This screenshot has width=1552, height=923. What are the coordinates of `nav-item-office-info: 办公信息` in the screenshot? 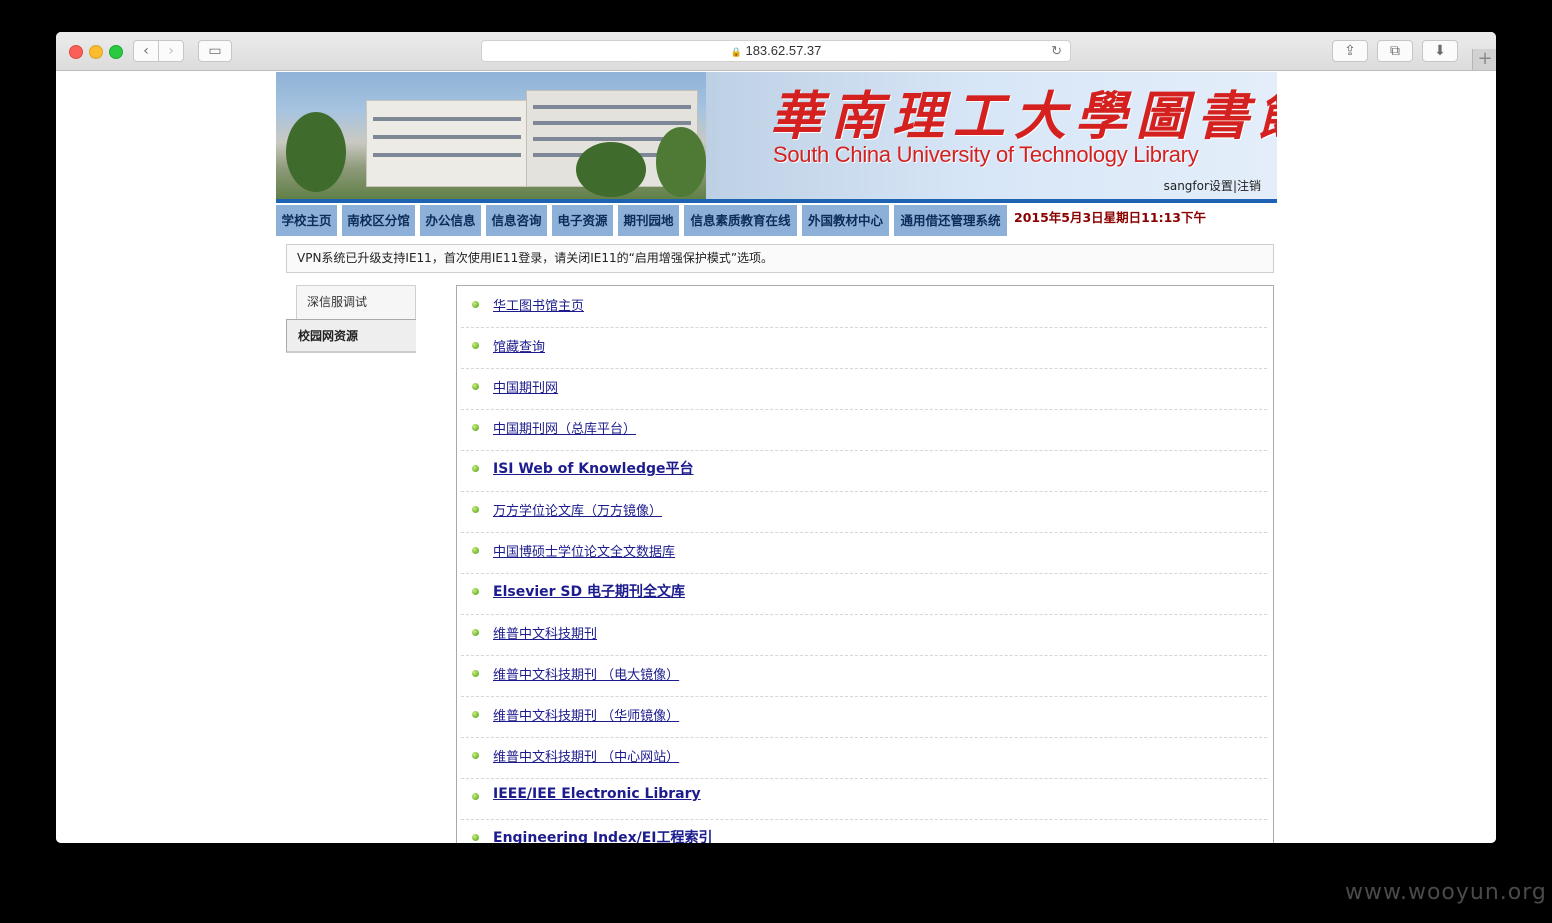 It's located at (451, 220).